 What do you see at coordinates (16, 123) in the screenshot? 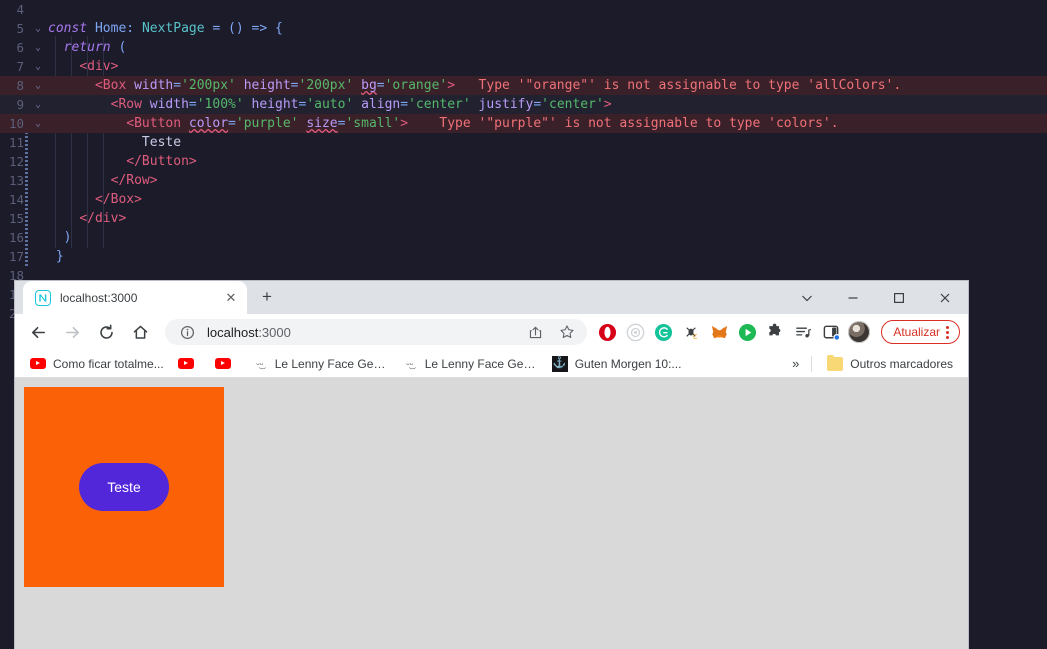
I see `line-number: 10` at bounding box center [16, 123].